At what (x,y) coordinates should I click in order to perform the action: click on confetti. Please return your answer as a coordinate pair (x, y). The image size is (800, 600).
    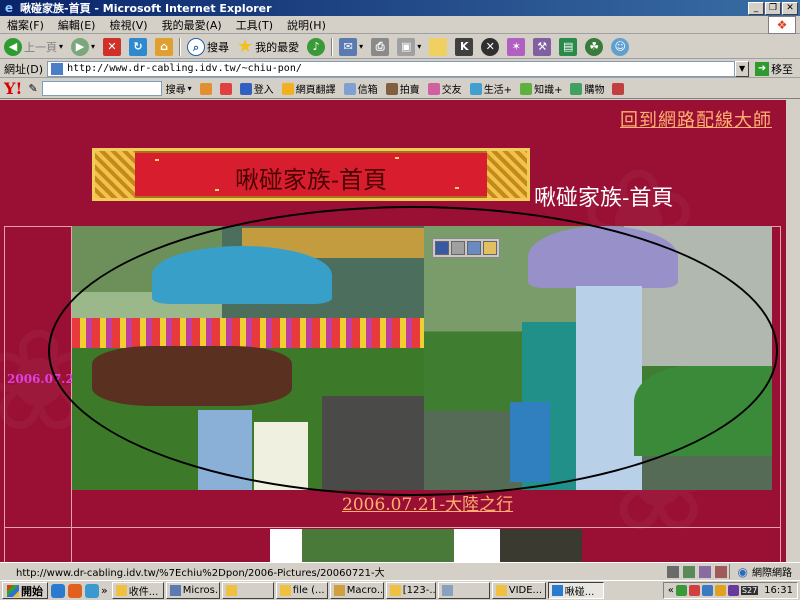
    Looking at the image, I should click on (397, 158).